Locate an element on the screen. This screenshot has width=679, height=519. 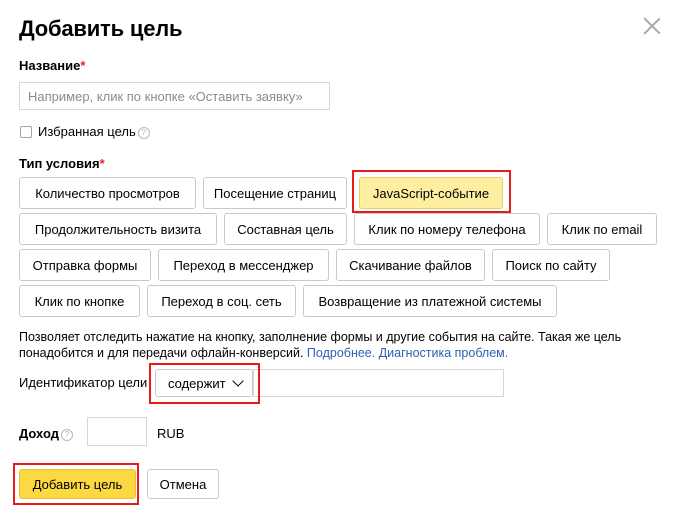
condition-type-visit-duration: Продолжительность визита is located at coordinates (118, 229).